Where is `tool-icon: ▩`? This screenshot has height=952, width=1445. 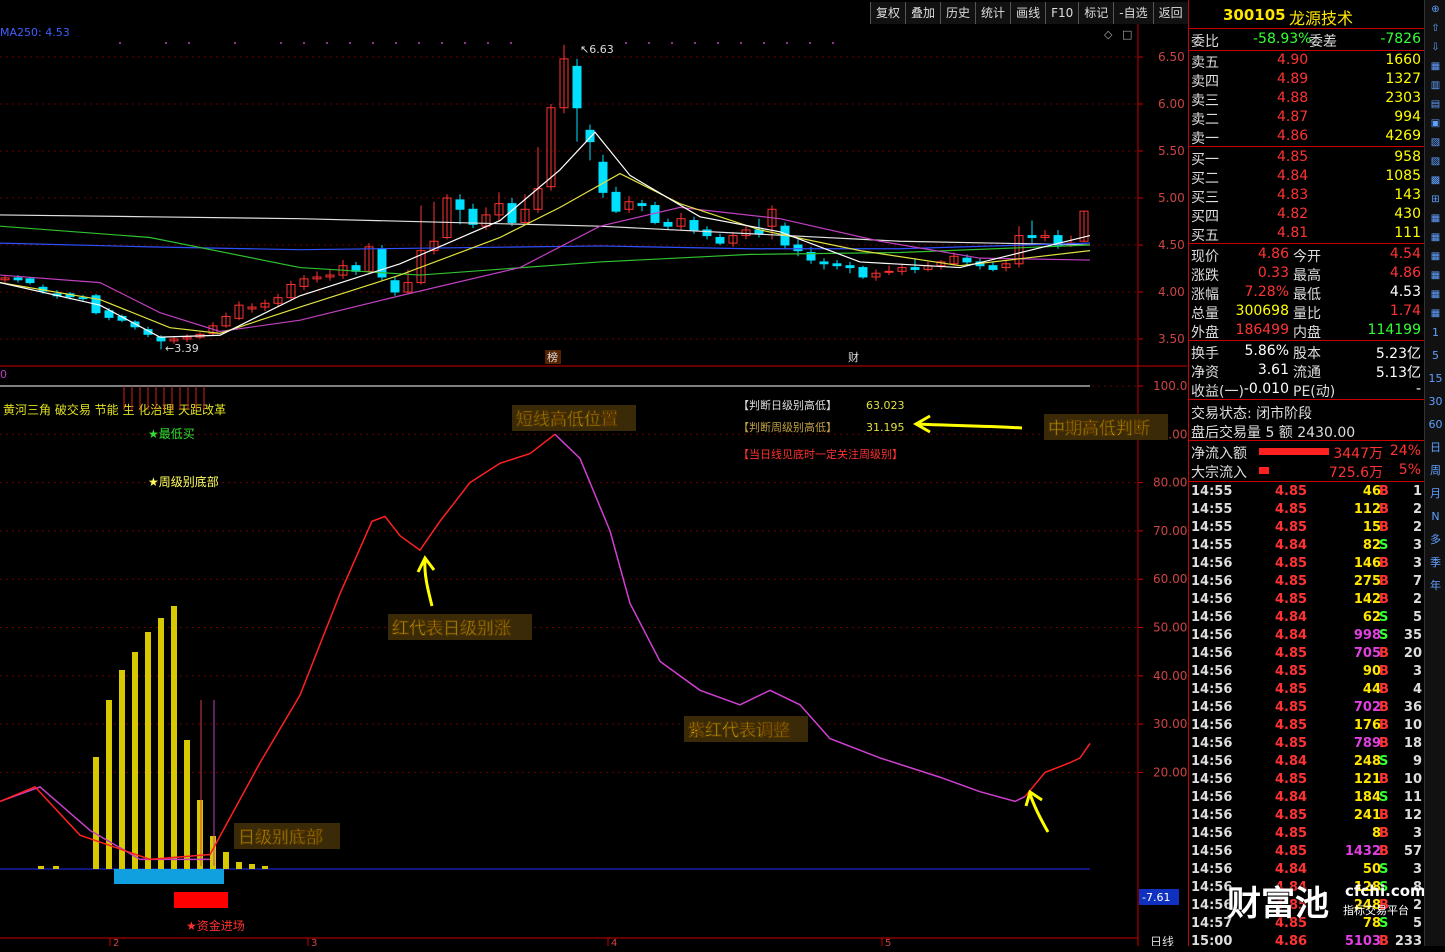 tool-icon: ▩ is located at coordinates (1435, 180).